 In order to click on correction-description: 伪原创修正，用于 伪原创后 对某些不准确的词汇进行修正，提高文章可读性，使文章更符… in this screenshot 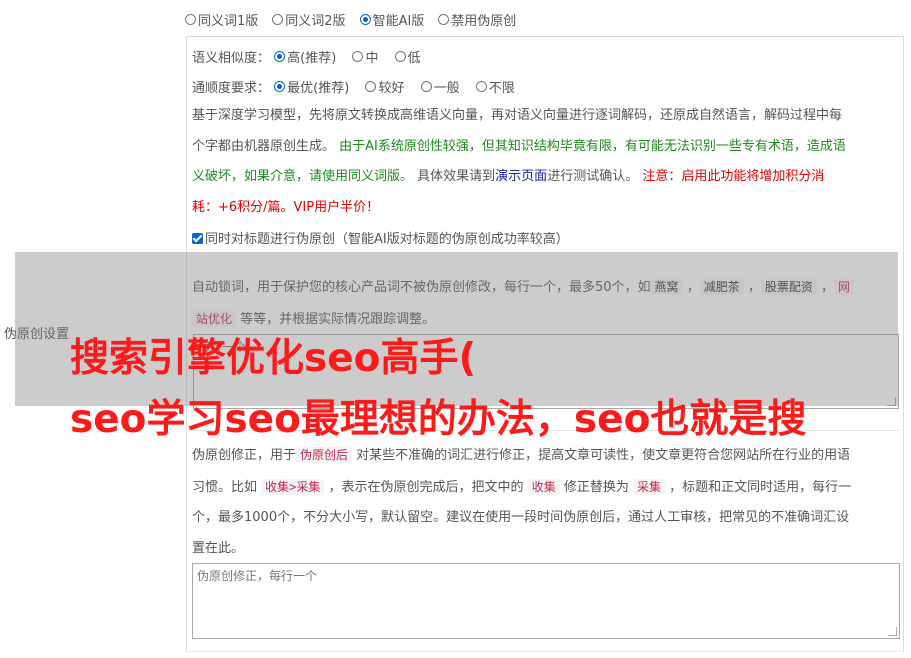, I will do `click(522, 501)`.